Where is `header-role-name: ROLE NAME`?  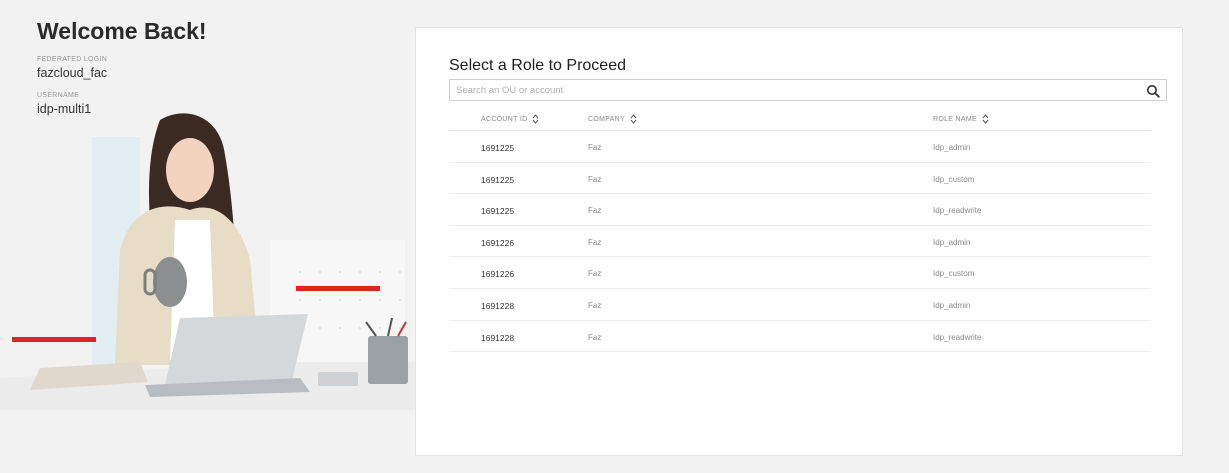
header-role-name: ROLE NAME is located at coordinates (961, 119).